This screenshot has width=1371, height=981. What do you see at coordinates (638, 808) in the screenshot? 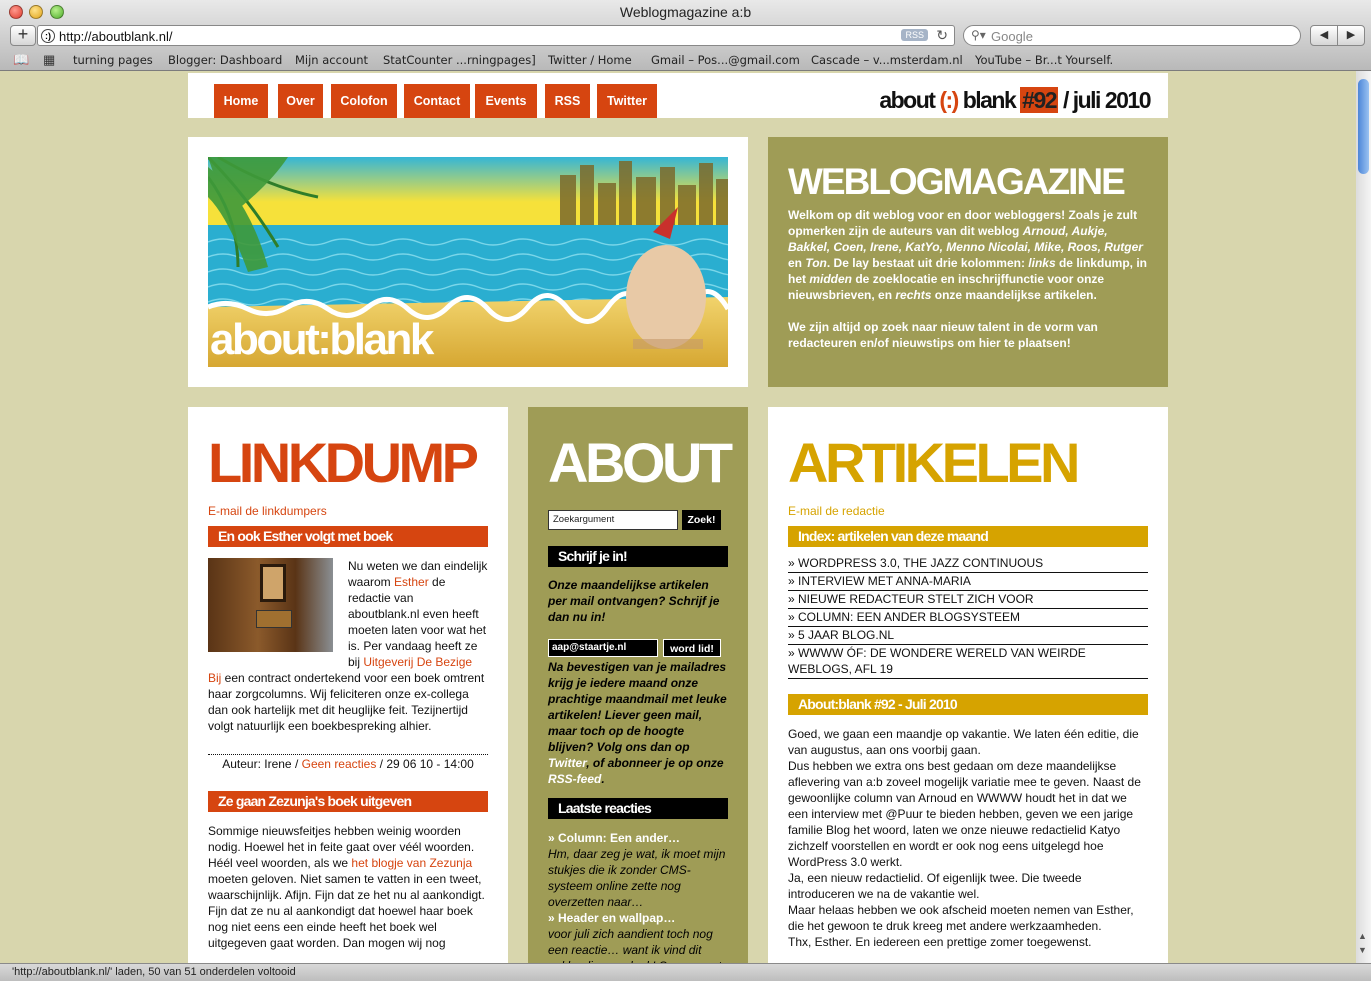
I see `comments-heading: Laatste reacties` at bounding box center [638, 808].